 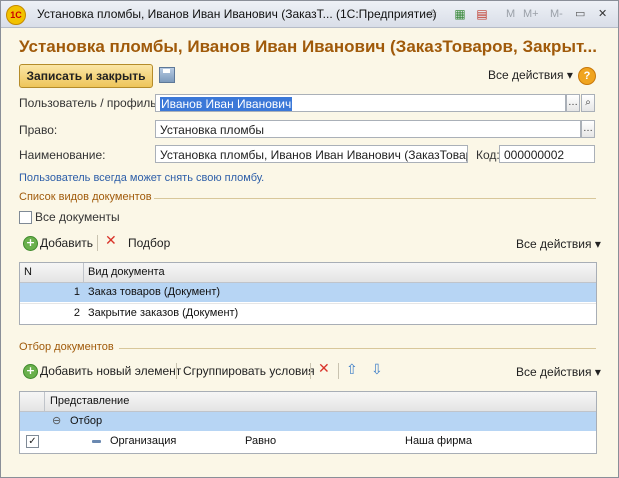 I want to click on condition-field: Организация, so click(x=143, y=441).